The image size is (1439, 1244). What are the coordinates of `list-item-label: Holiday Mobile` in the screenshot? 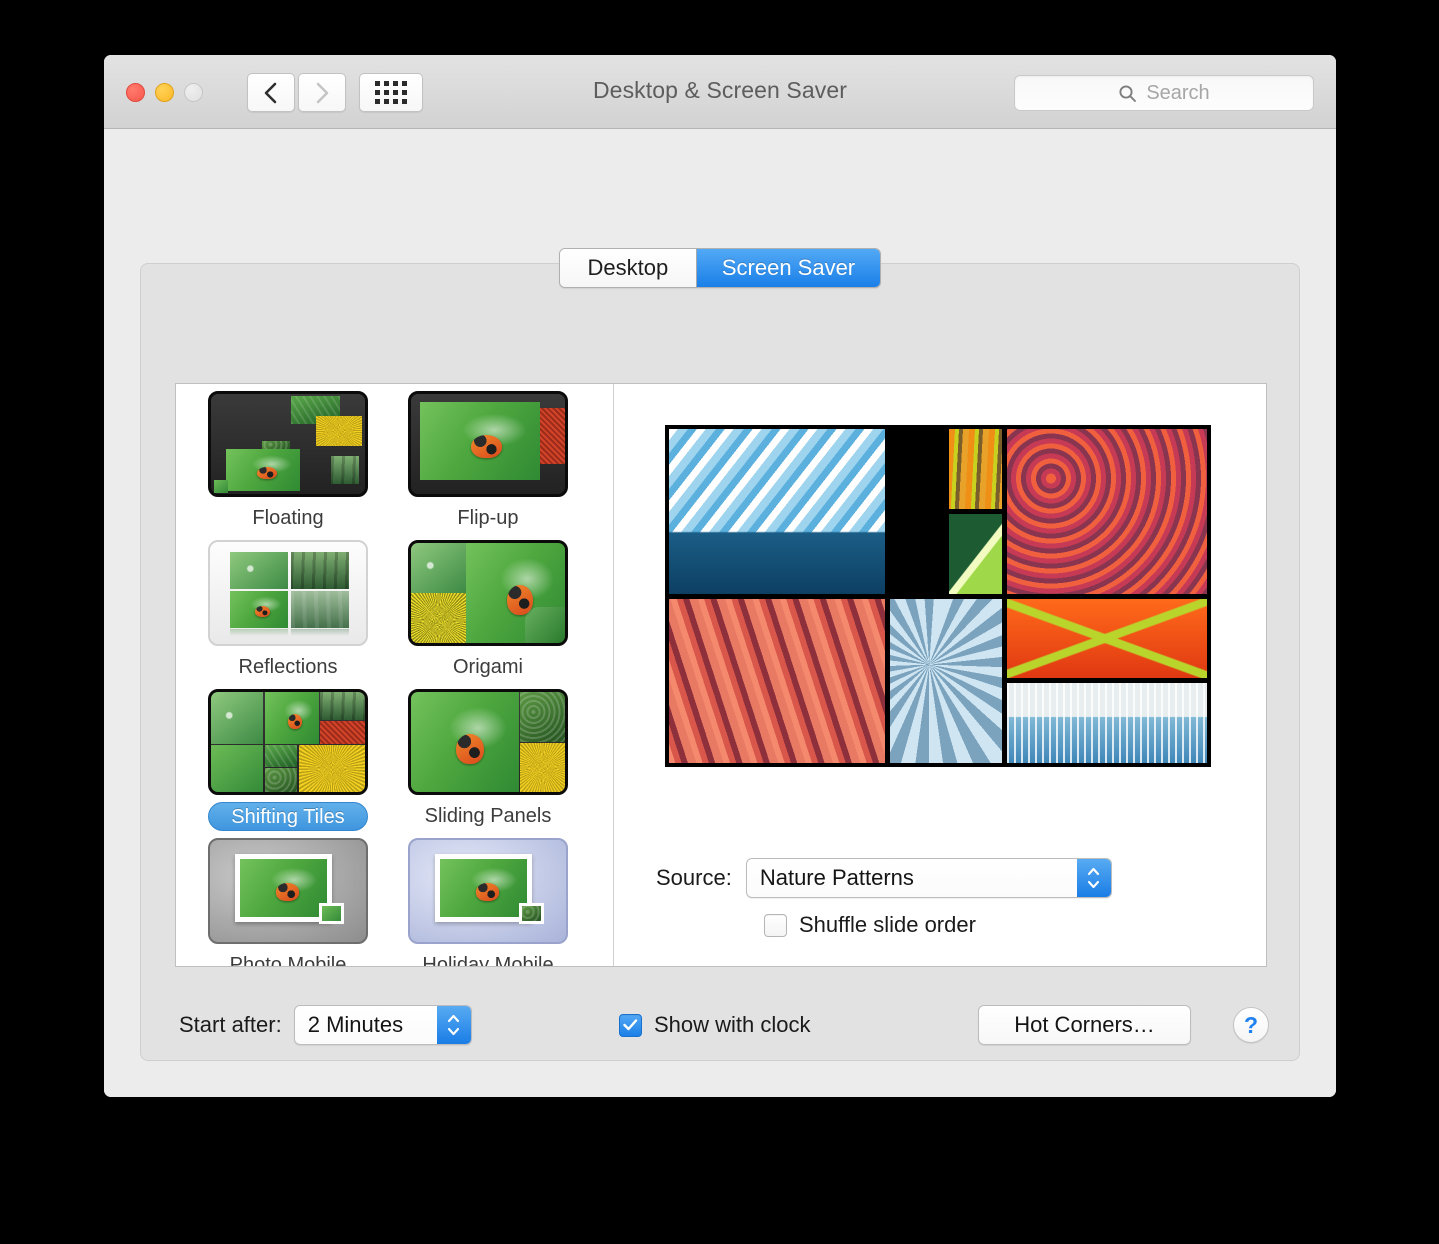 It's located at (488, 960).